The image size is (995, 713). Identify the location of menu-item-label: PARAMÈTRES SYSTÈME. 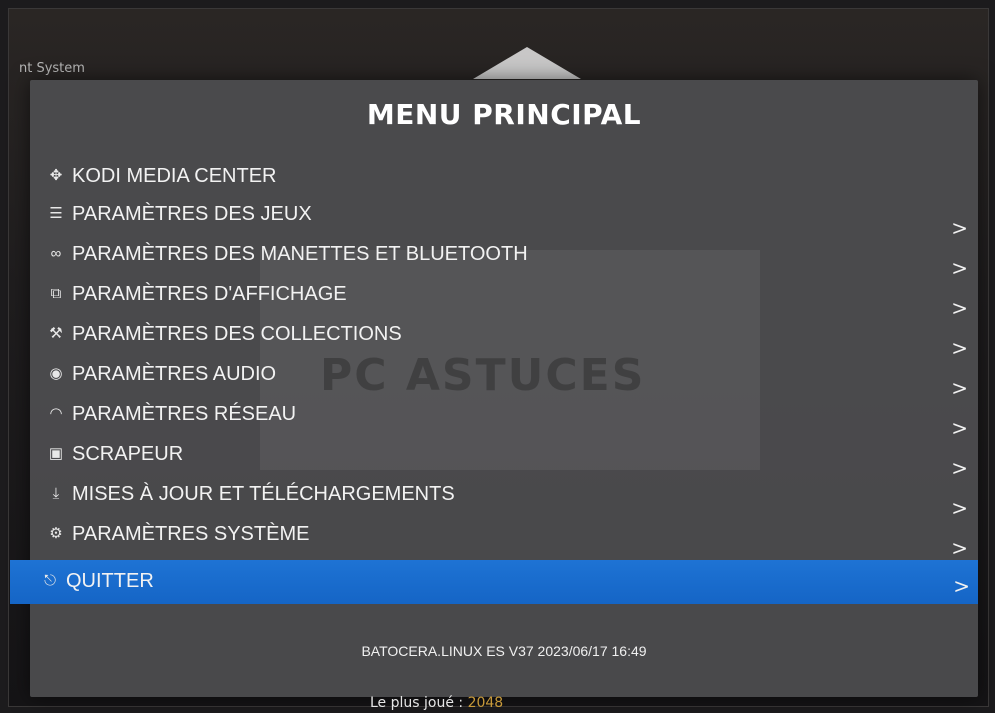
(191, 534).